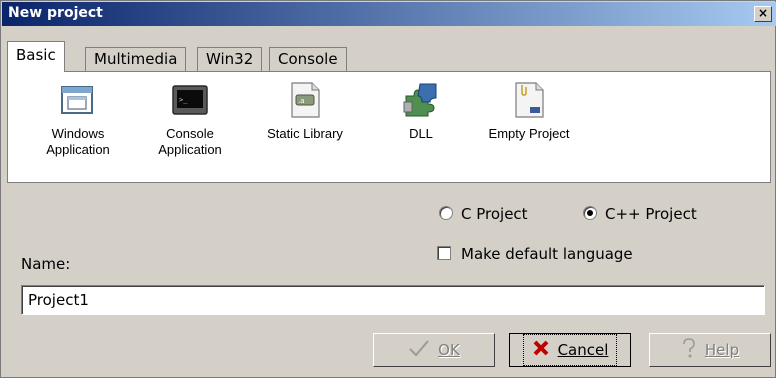 The height and width of the screenshot is (378, 776). I want to click on project-name-input, so click(393, 300).